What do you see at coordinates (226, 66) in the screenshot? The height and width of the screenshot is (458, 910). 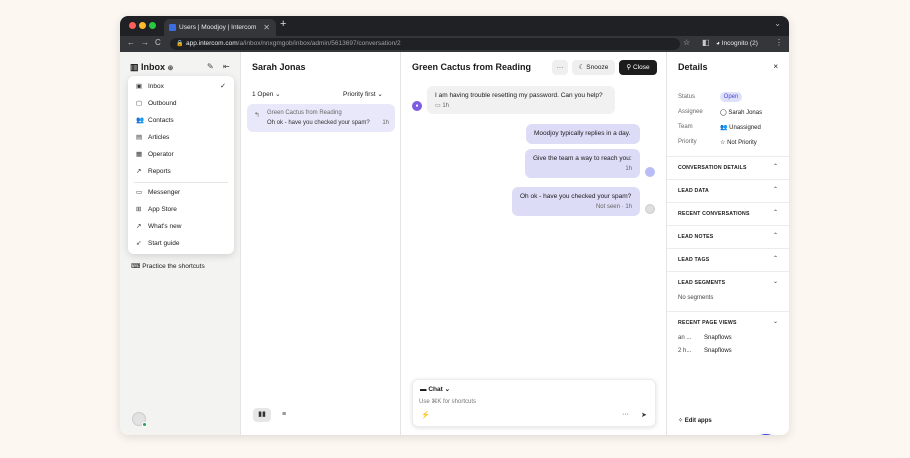 I see `collapse-nav-icon: ⇤` at bounding box center [226, 66].